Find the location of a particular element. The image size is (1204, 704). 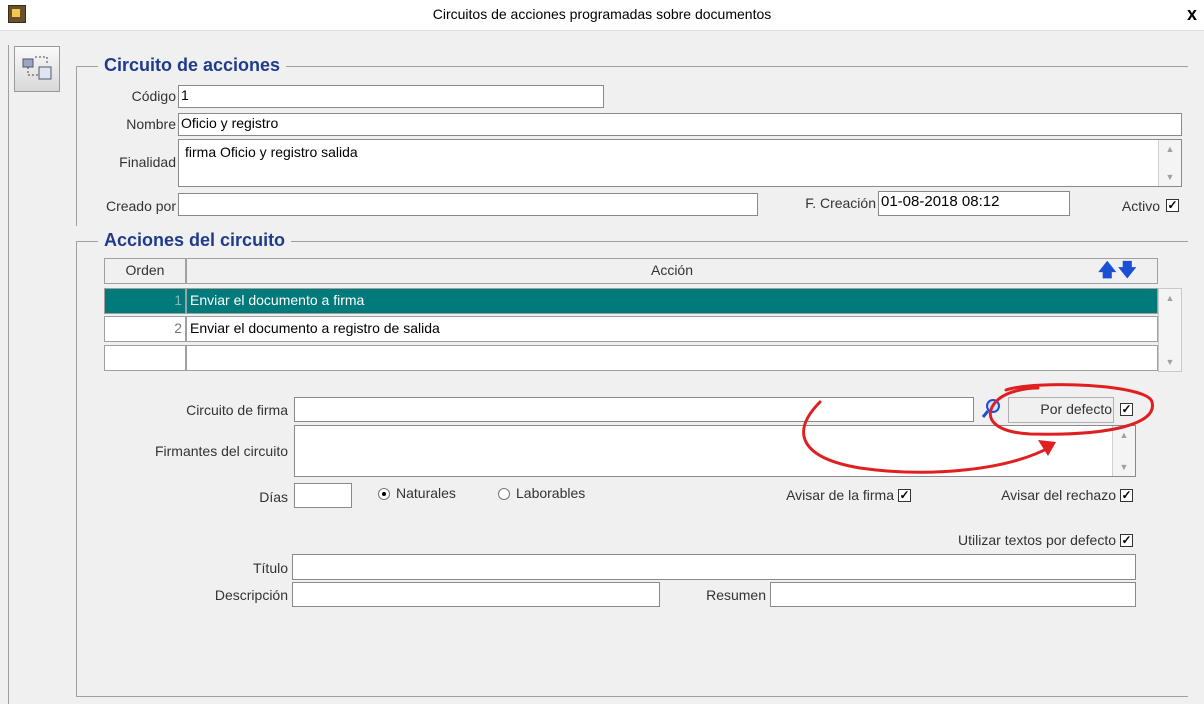

fecha-creacion-field: 01-08-2018 08:12 is located at coordinates (974, 203).